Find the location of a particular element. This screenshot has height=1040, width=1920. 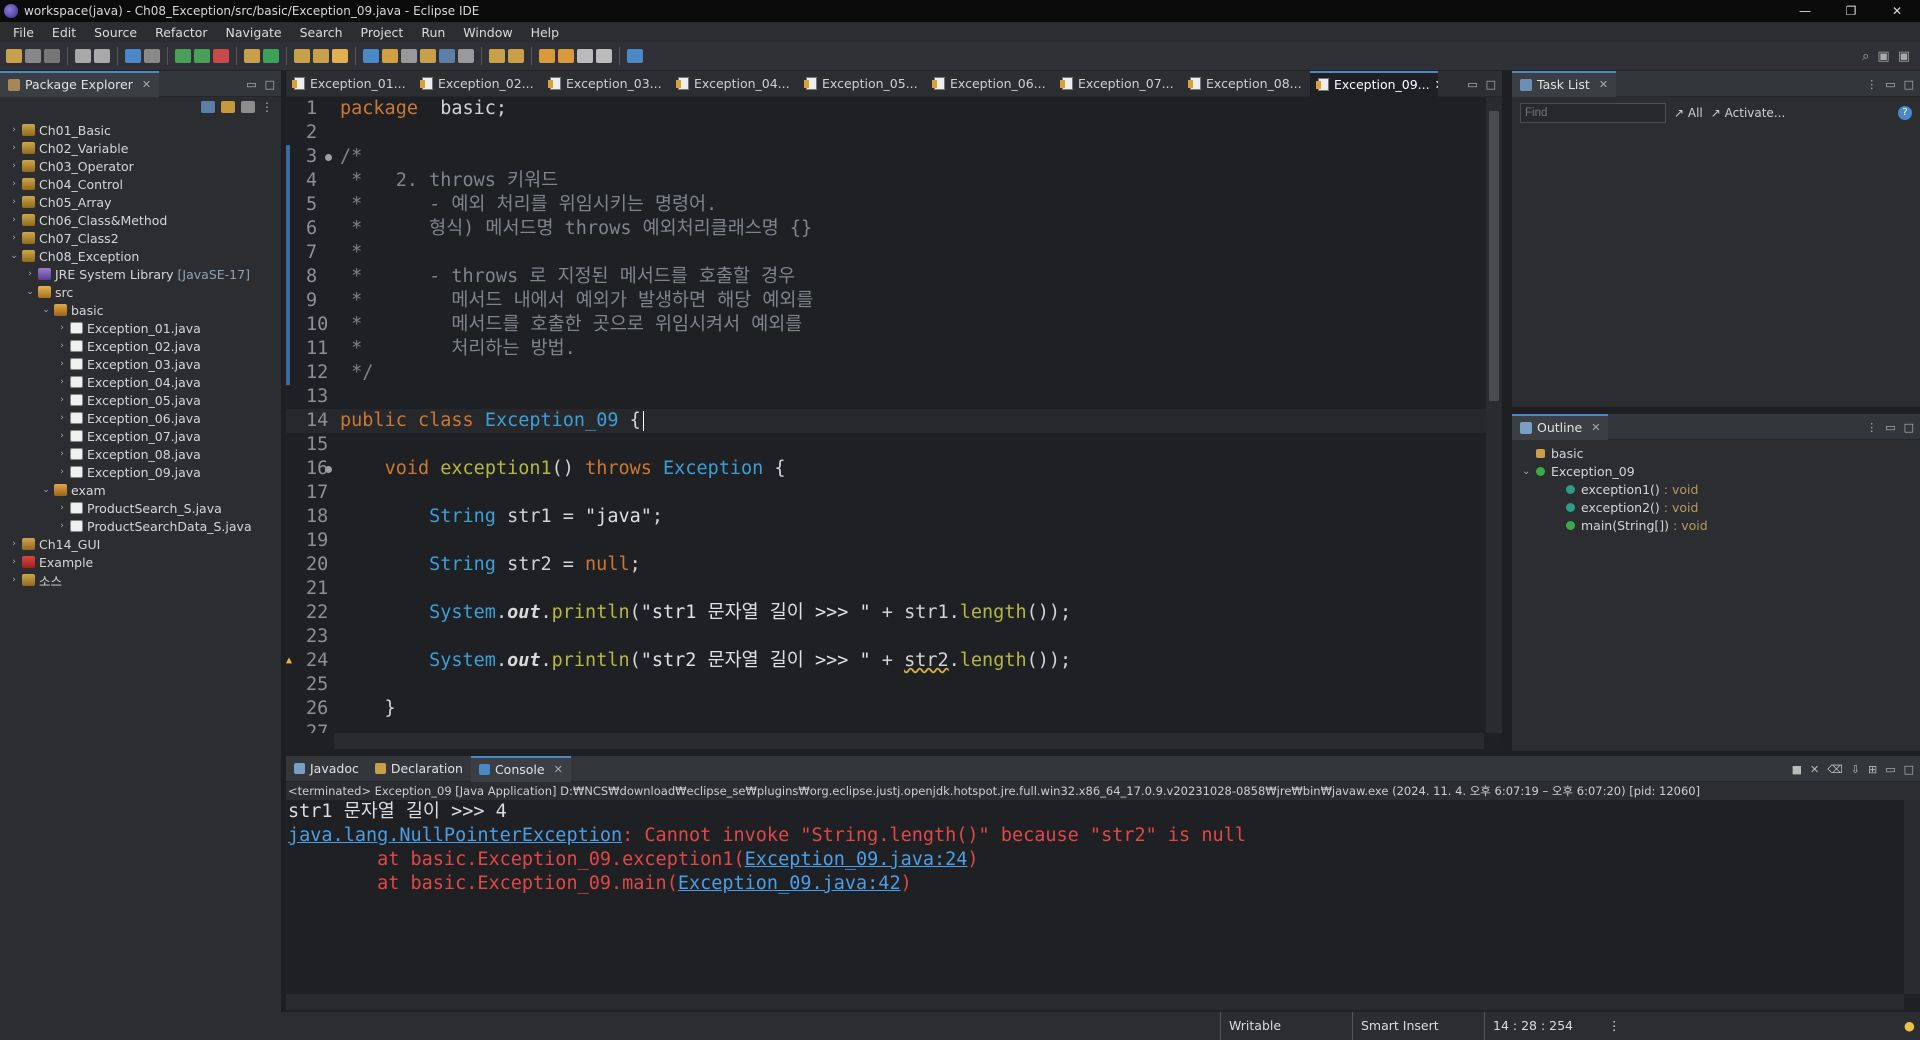

search-icon: ⌕ is located at coordinates (1865, 56).